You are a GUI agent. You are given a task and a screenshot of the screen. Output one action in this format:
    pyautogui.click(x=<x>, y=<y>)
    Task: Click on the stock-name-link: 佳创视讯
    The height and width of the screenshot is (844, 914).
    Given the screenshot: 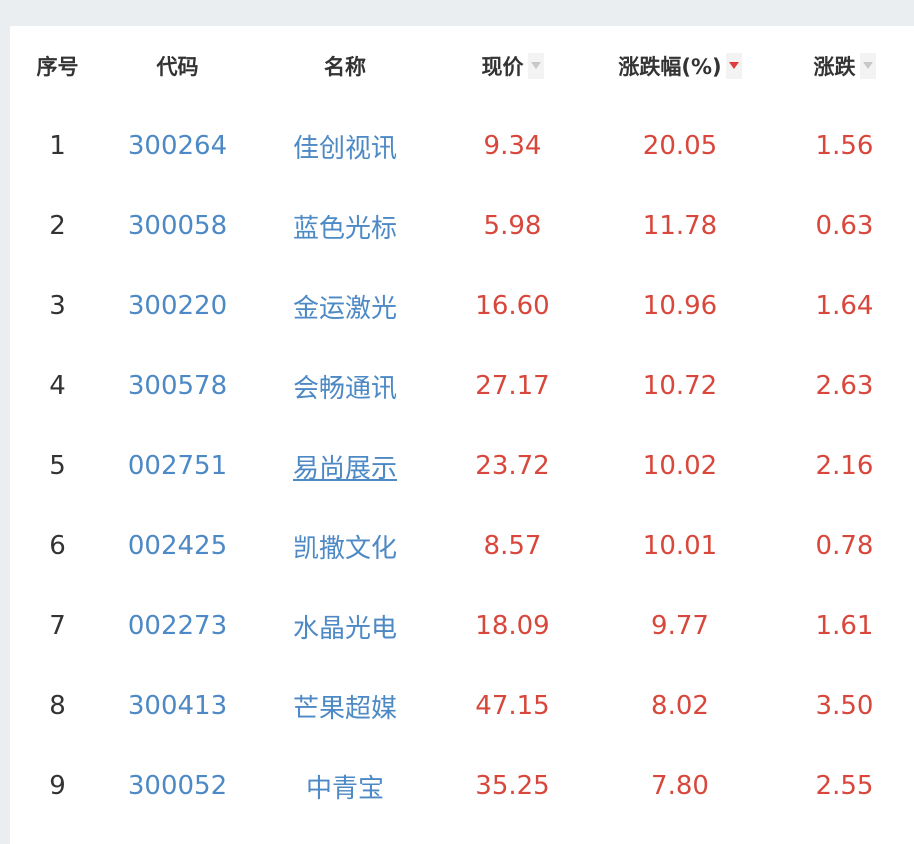 What is the action you would take?
    pyautogui.click(x=345, y=146)
    